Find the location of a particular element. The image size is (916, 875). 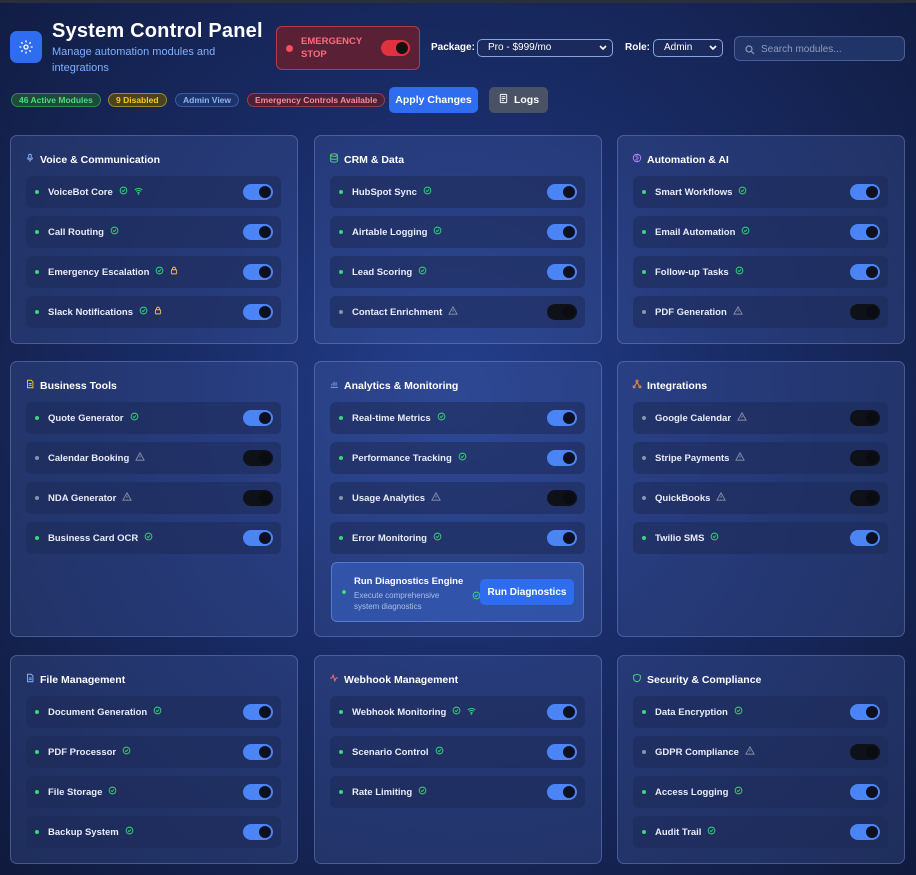

logs-button: Logs is located at coordinates (518, 100).